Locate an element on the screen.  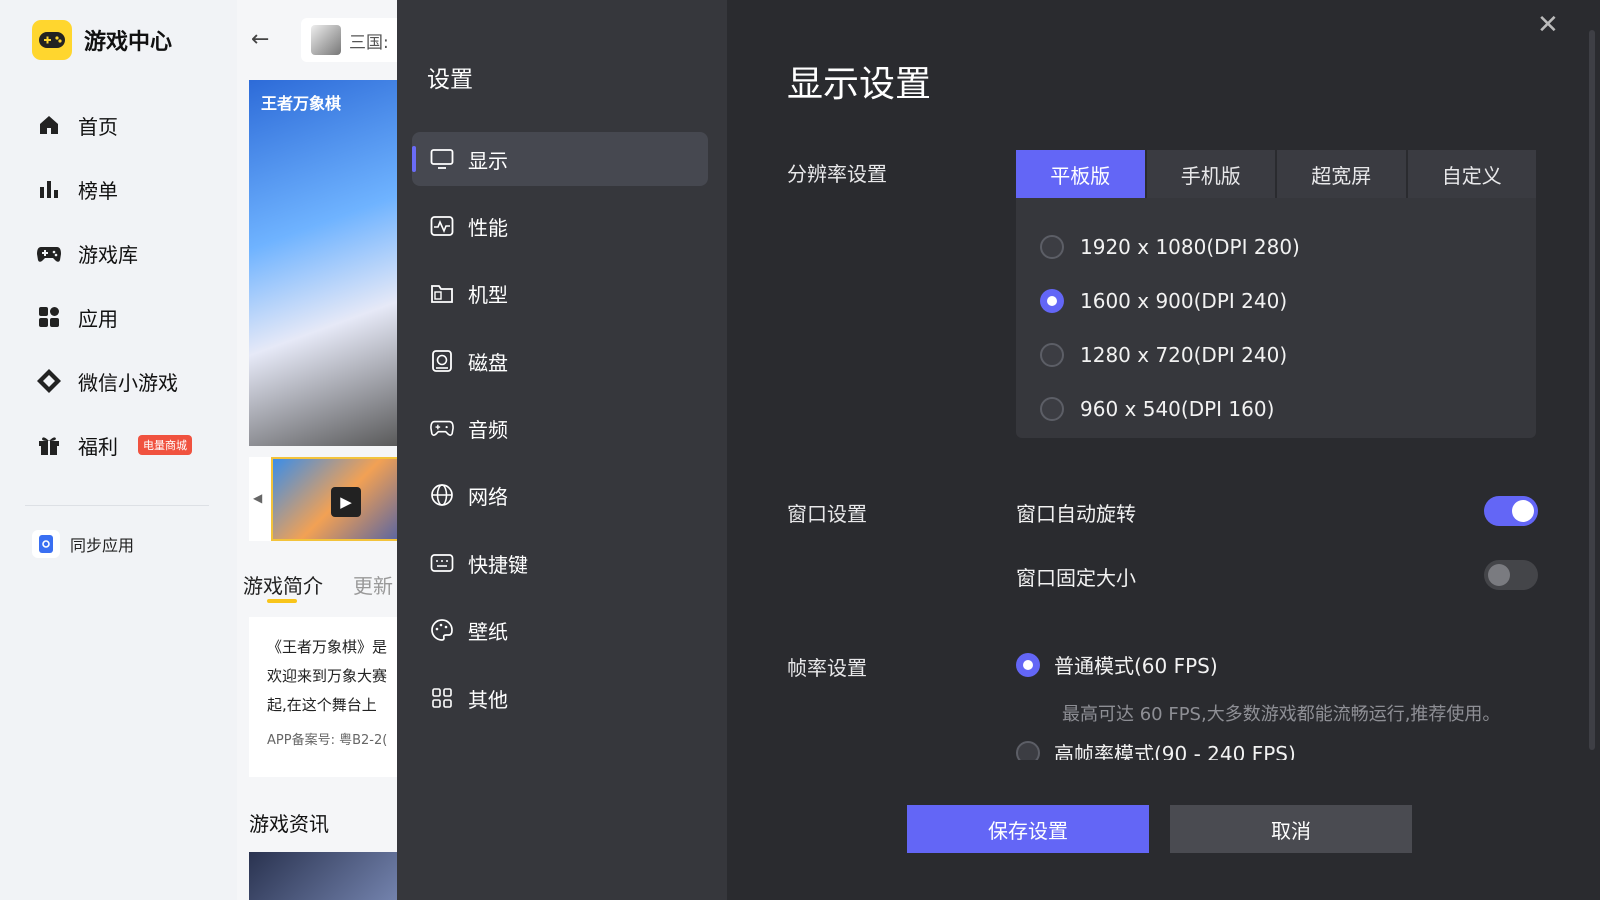
nav-item-wechat-games: 微信小游戏 is located at coordinates (136, 381).